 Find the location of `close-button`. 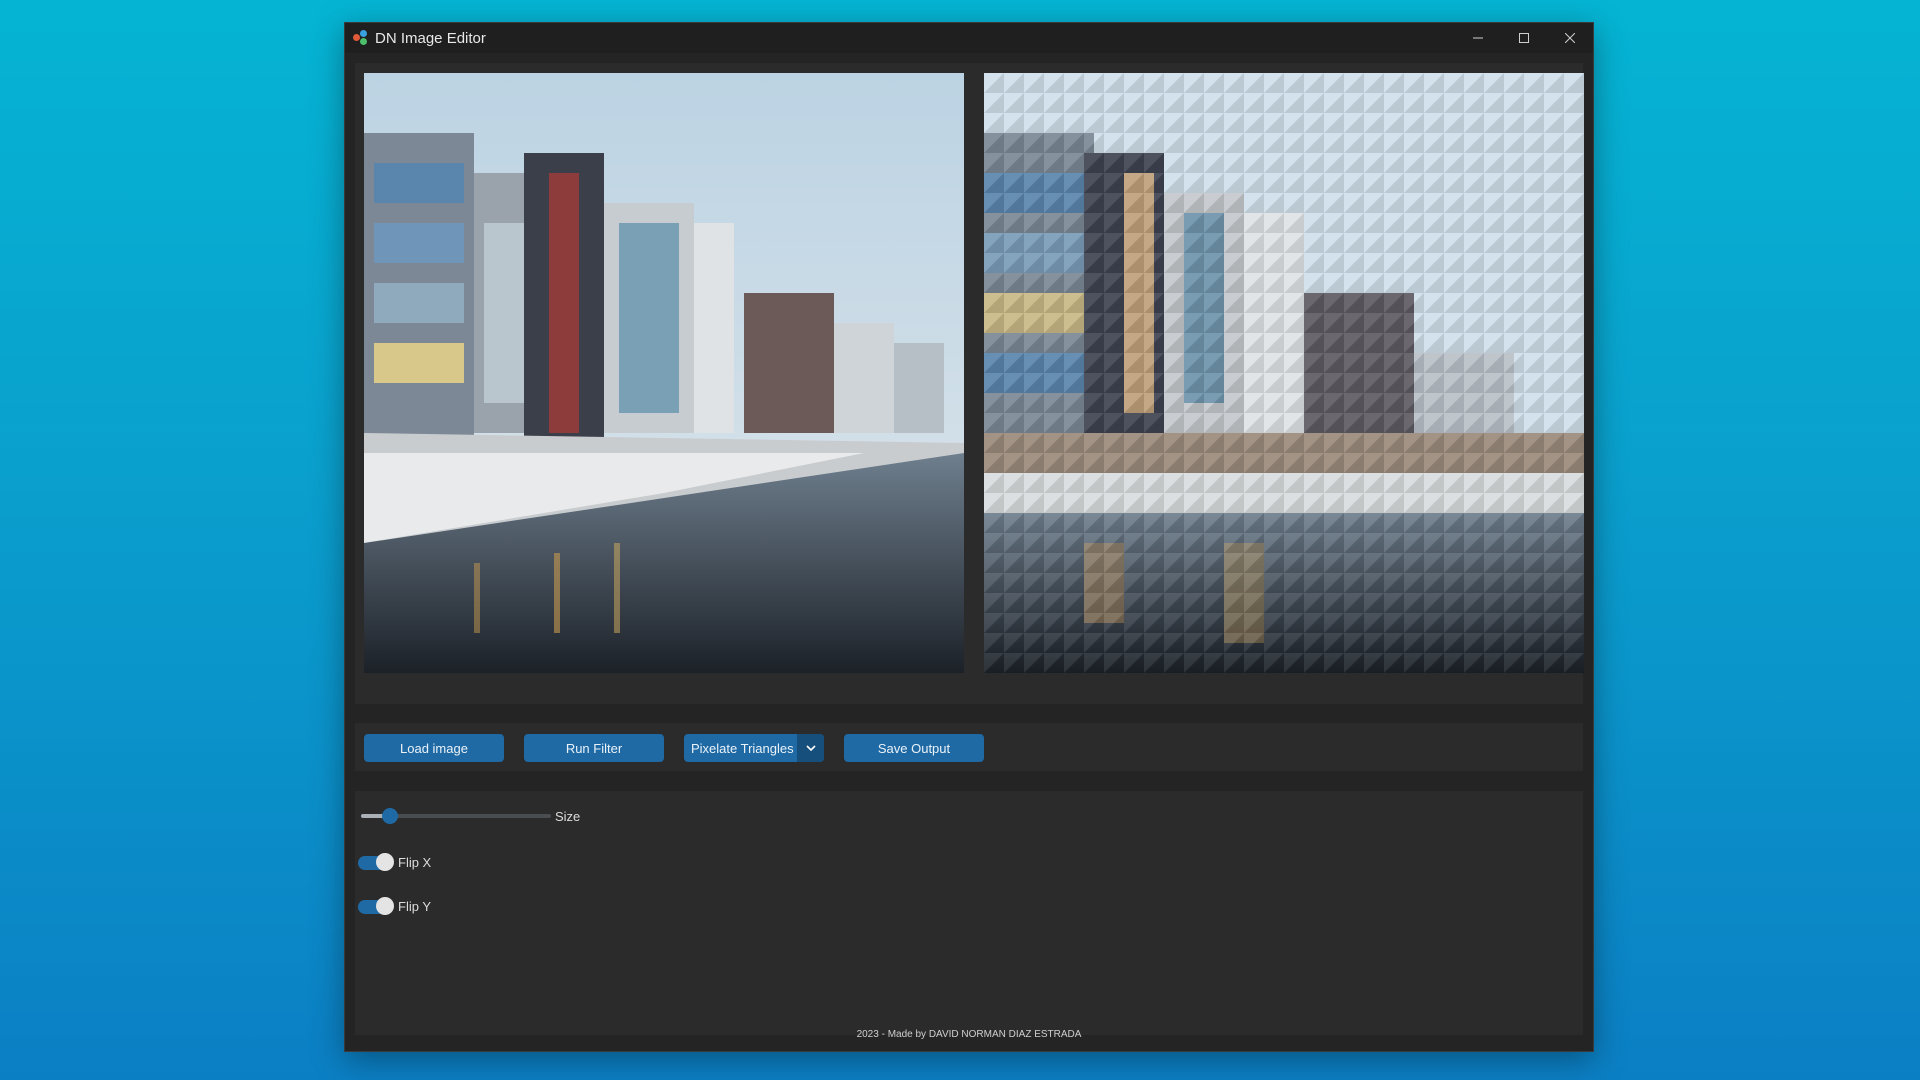

close-button is located at coordinates (1570, 38).